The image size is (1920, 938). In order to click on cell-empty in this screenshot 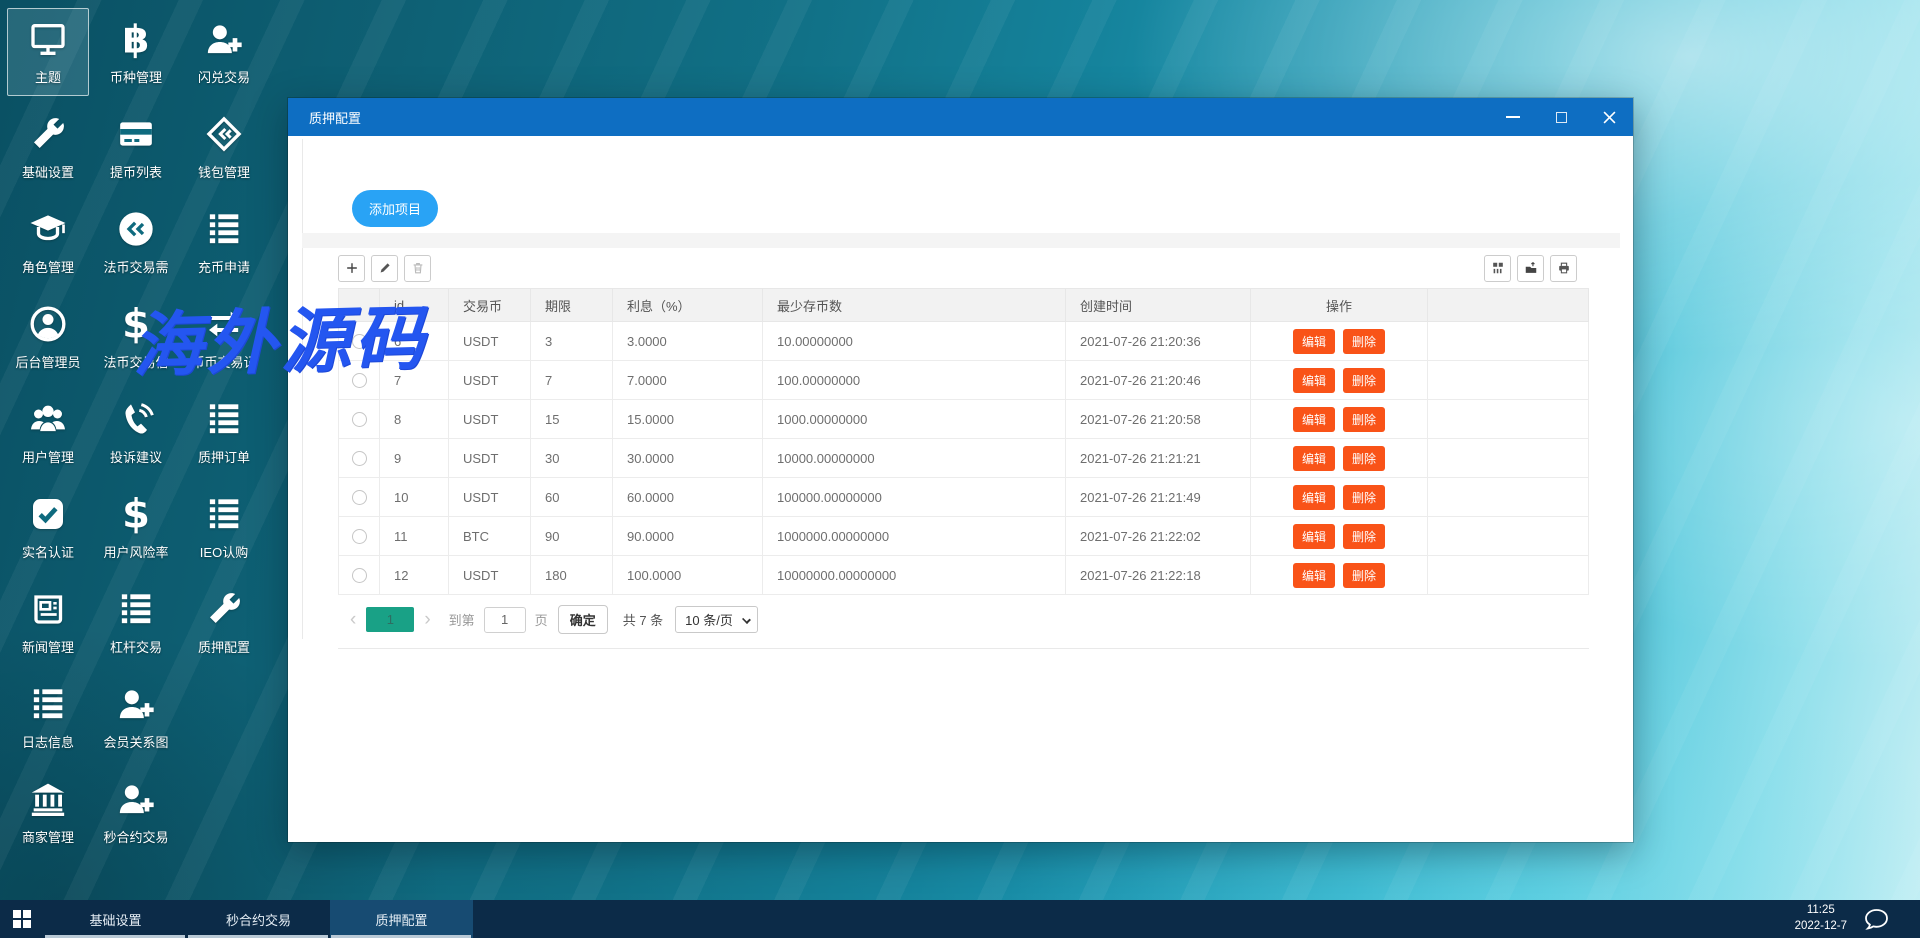, I will do `click(1508, 575)`.